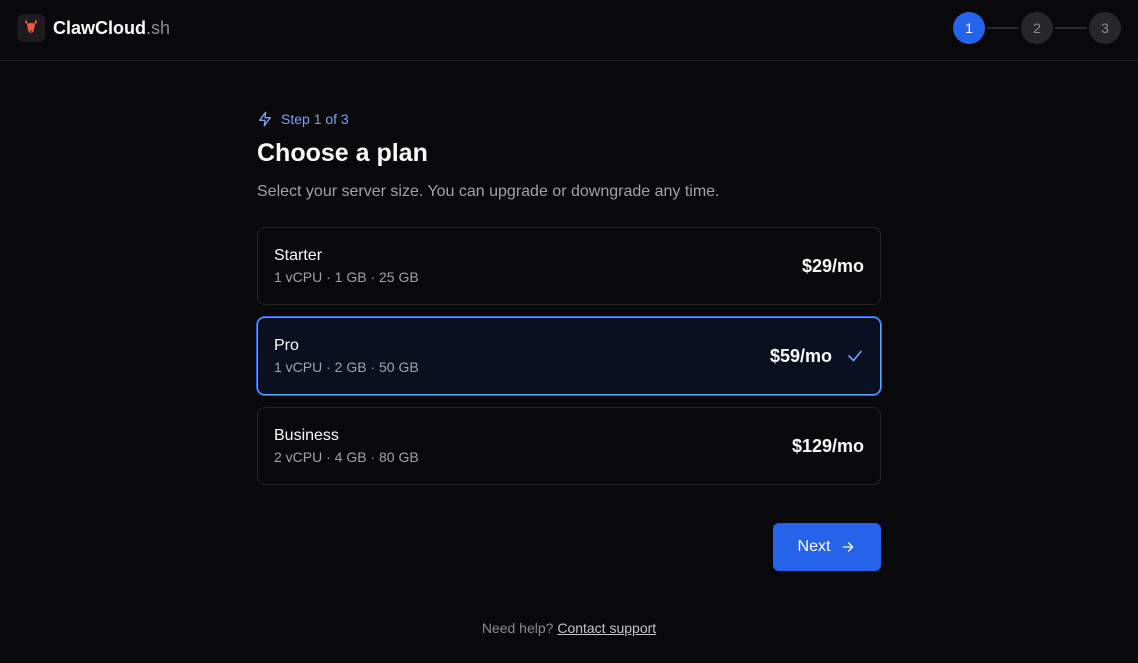  I want to click on next-button: Next, so click(827, 547).